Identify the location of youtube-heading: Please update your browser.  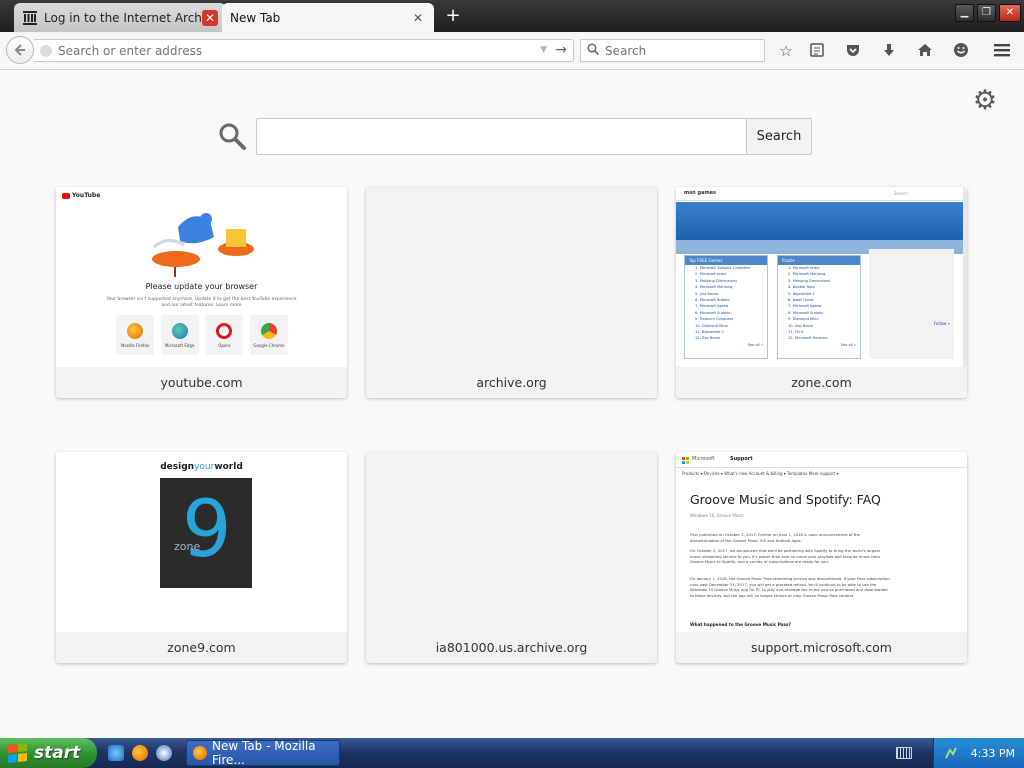
(201, 286).